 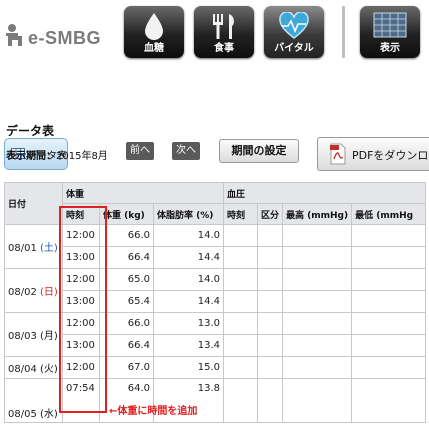 I want to click on heart-icon, so click(x=294, y=25).